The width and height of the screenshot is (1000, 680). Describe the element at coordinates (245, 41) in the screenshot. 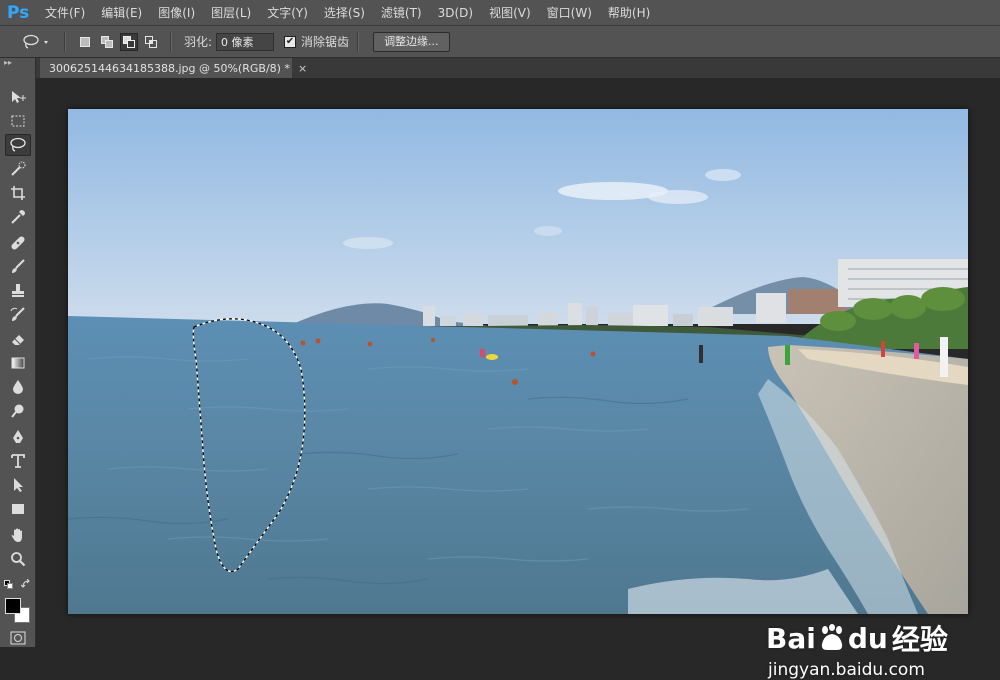

I see `feather-input` at that location.